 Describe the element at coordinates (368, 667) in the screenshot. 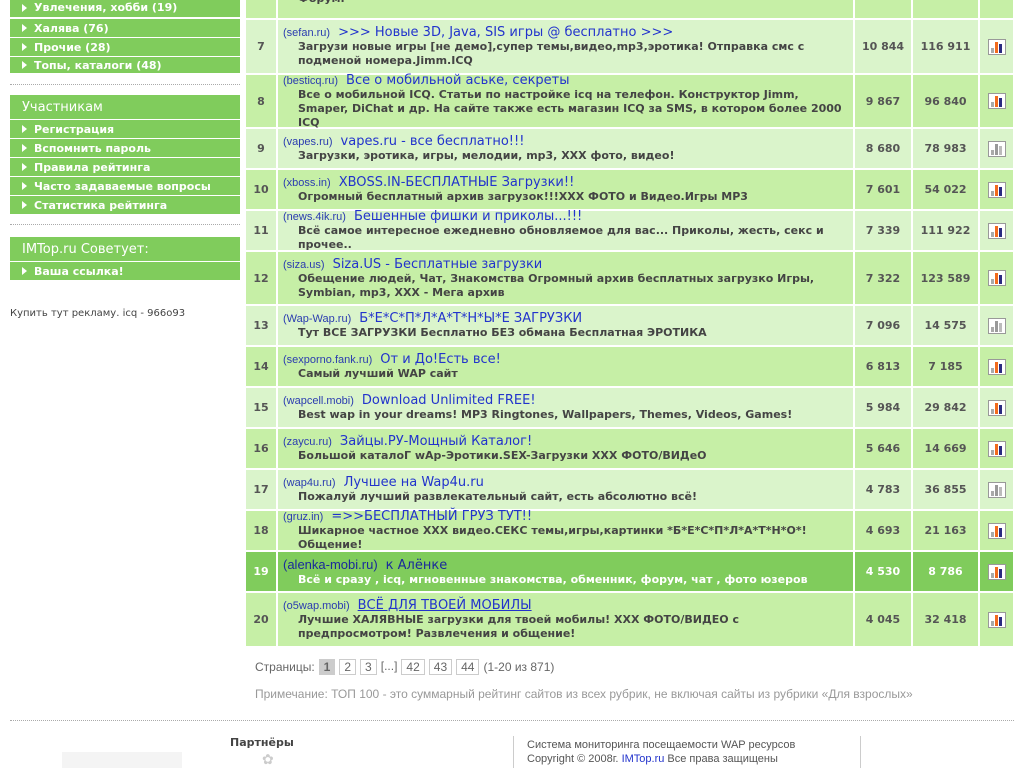

I see `page-link: 3` at that location.